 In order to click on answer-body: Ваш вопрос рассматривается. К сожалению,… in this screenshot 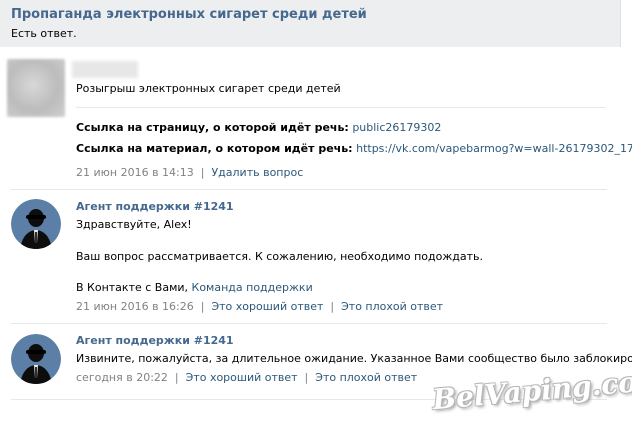, I will do `click(279, 256)`.